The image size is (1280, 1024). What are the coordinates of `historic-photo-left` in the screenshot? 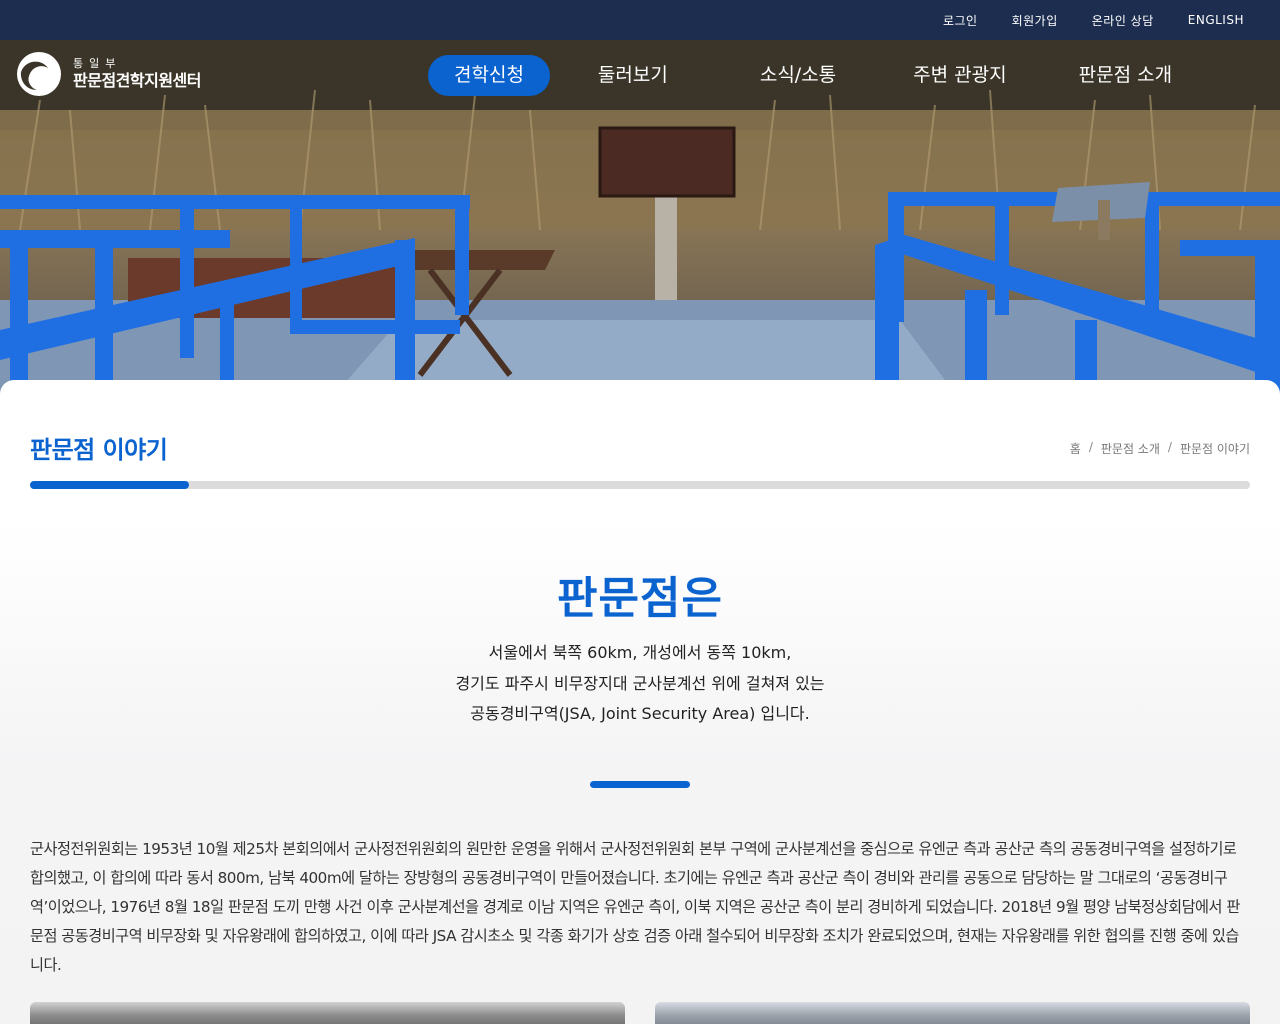 It's located at (327, 1013).